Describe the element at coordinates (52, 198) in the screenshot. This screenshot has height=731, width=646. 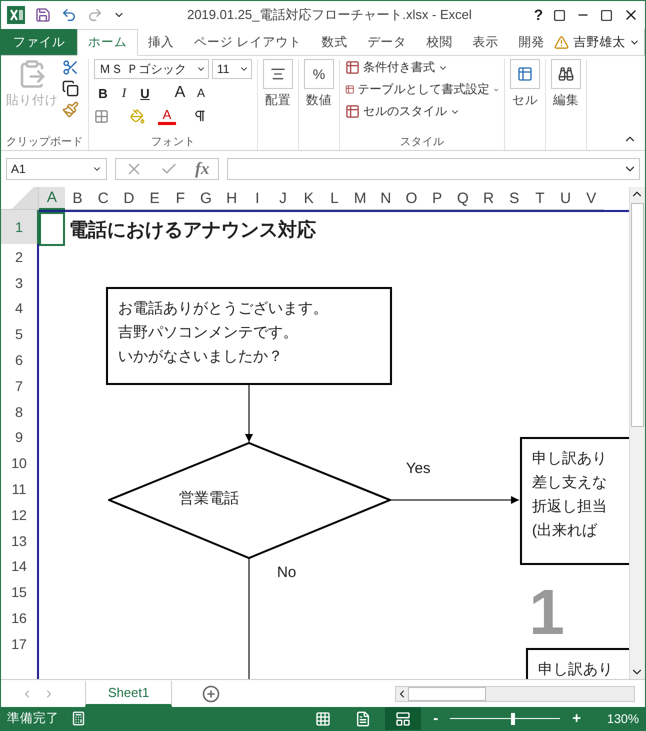
I see `column-header: A` at that location.